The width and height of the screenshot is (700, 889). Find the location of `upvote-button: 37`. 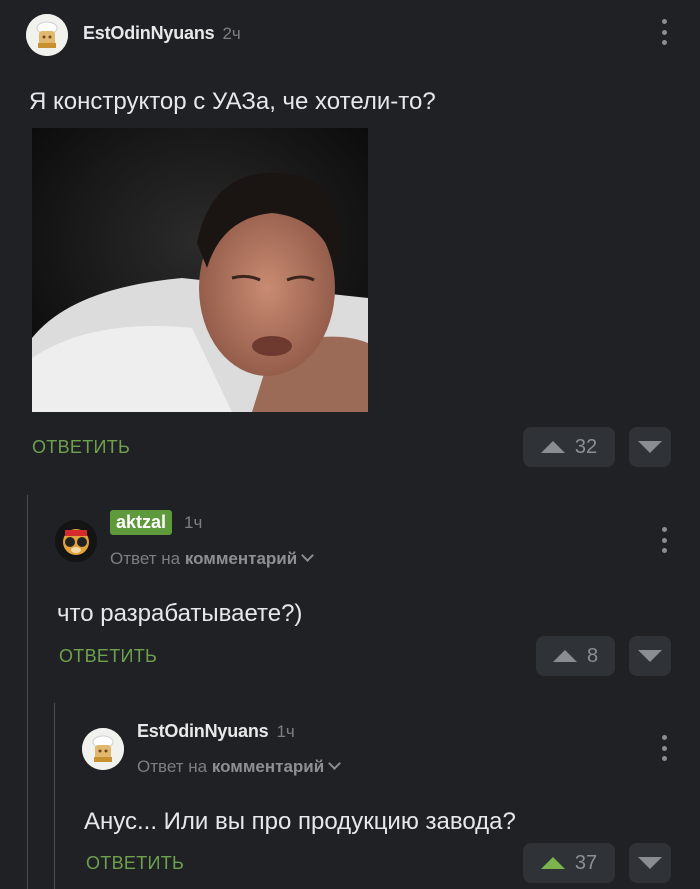

upvote-button: 37 is located at coordinates (569, 863).